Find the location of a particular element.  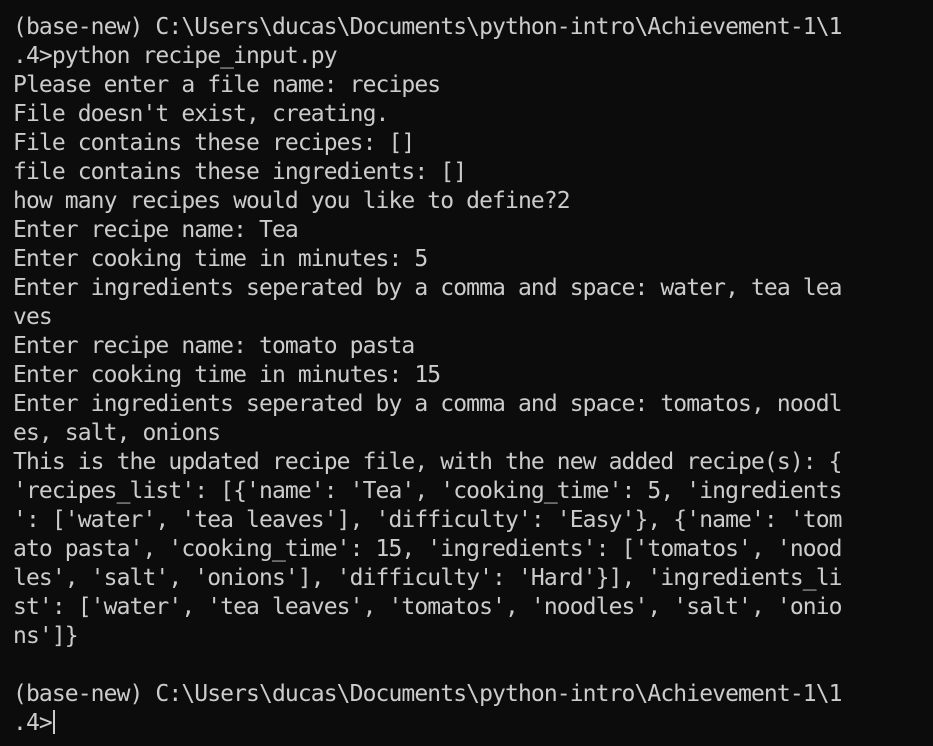

terminal-line: ves is located at coordinates (33, 317).